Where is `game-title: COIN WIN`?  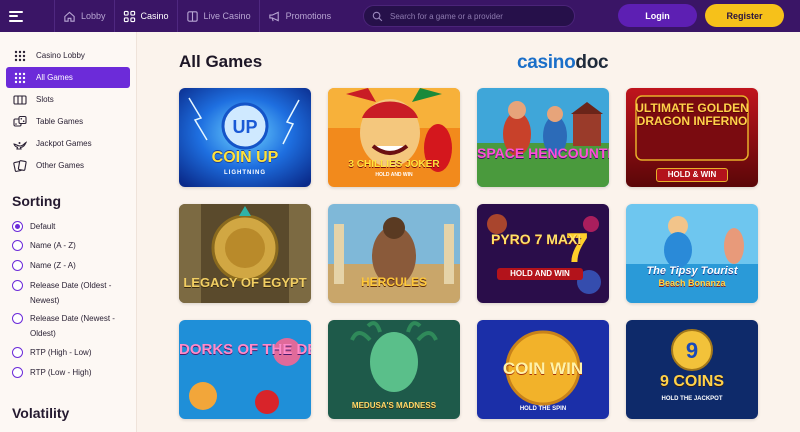 game-title: COIN WIN is located at coordinates (543, 368).